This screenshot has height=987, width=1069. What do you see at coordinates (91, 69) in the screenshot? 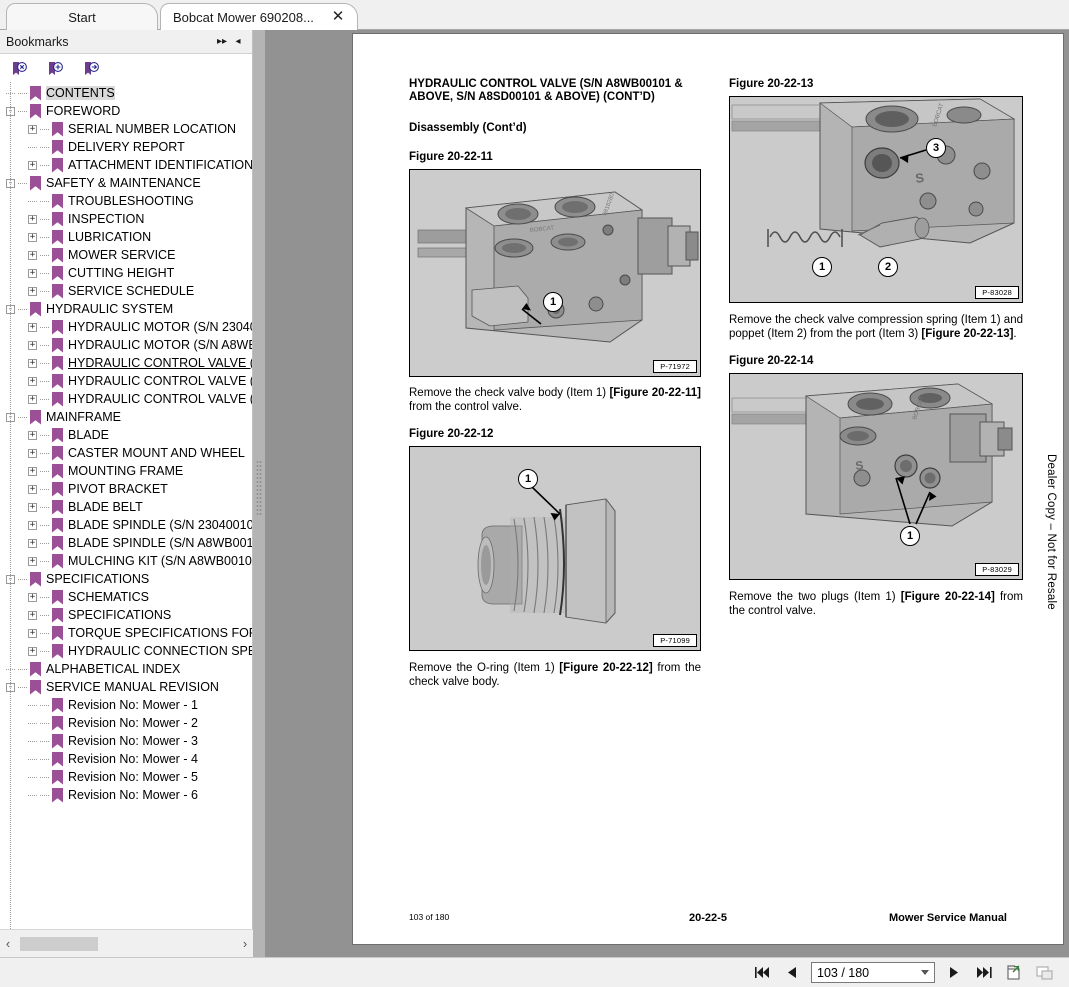
I see `goto-bookmark-icon` at bounding box center [91, 69].